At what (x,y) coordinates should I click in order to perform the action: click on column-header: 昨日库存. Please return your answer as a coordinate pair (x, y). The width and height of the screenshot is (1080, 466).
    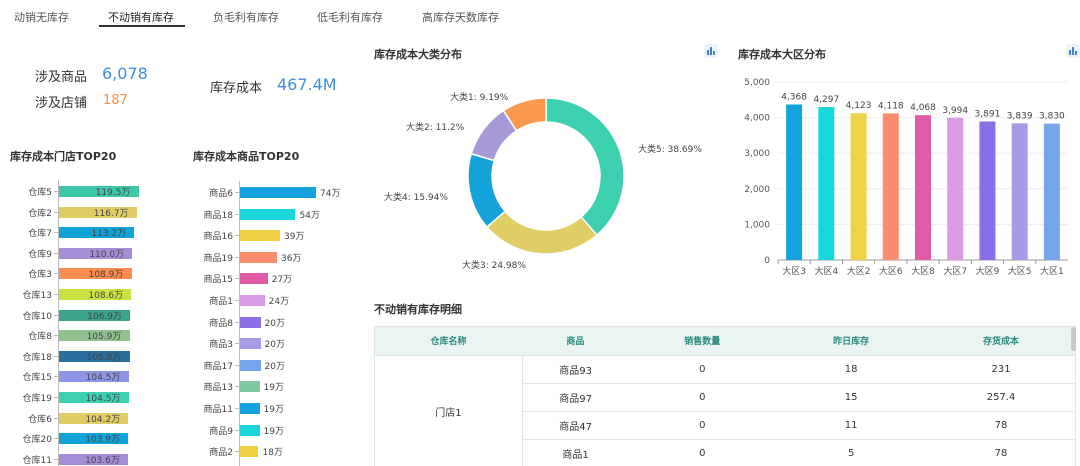
    Looking at the image, I should click on (851, 341).